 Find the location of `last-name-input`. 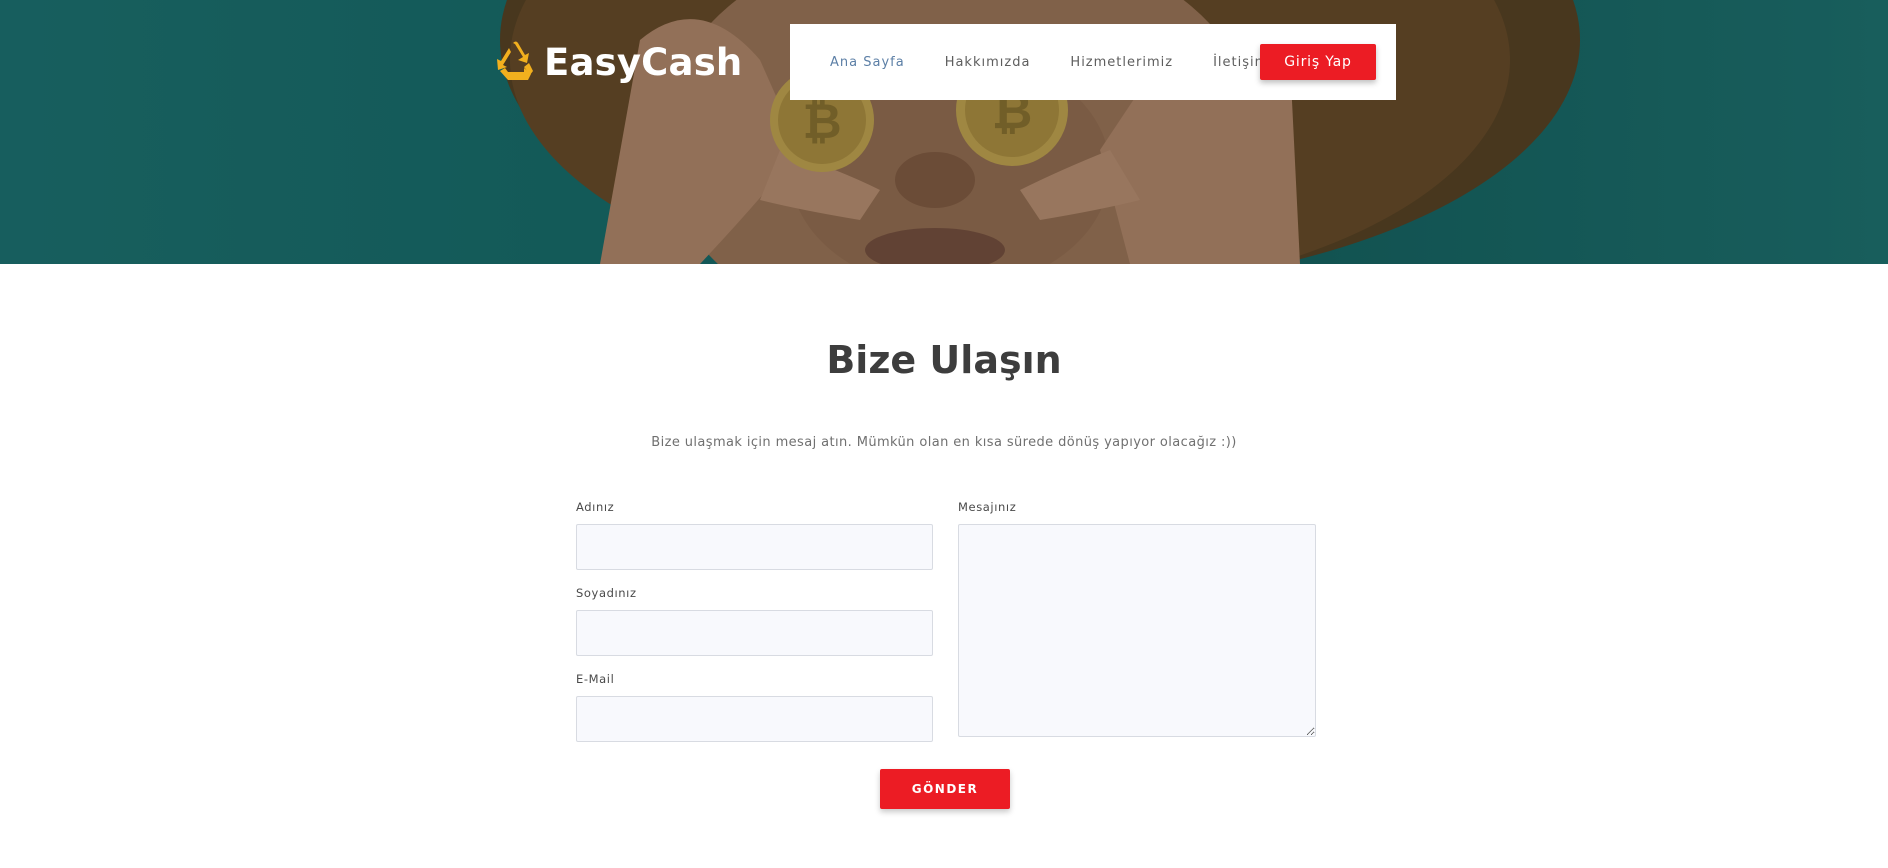

last-name-input is located at coordinates (754, 633).